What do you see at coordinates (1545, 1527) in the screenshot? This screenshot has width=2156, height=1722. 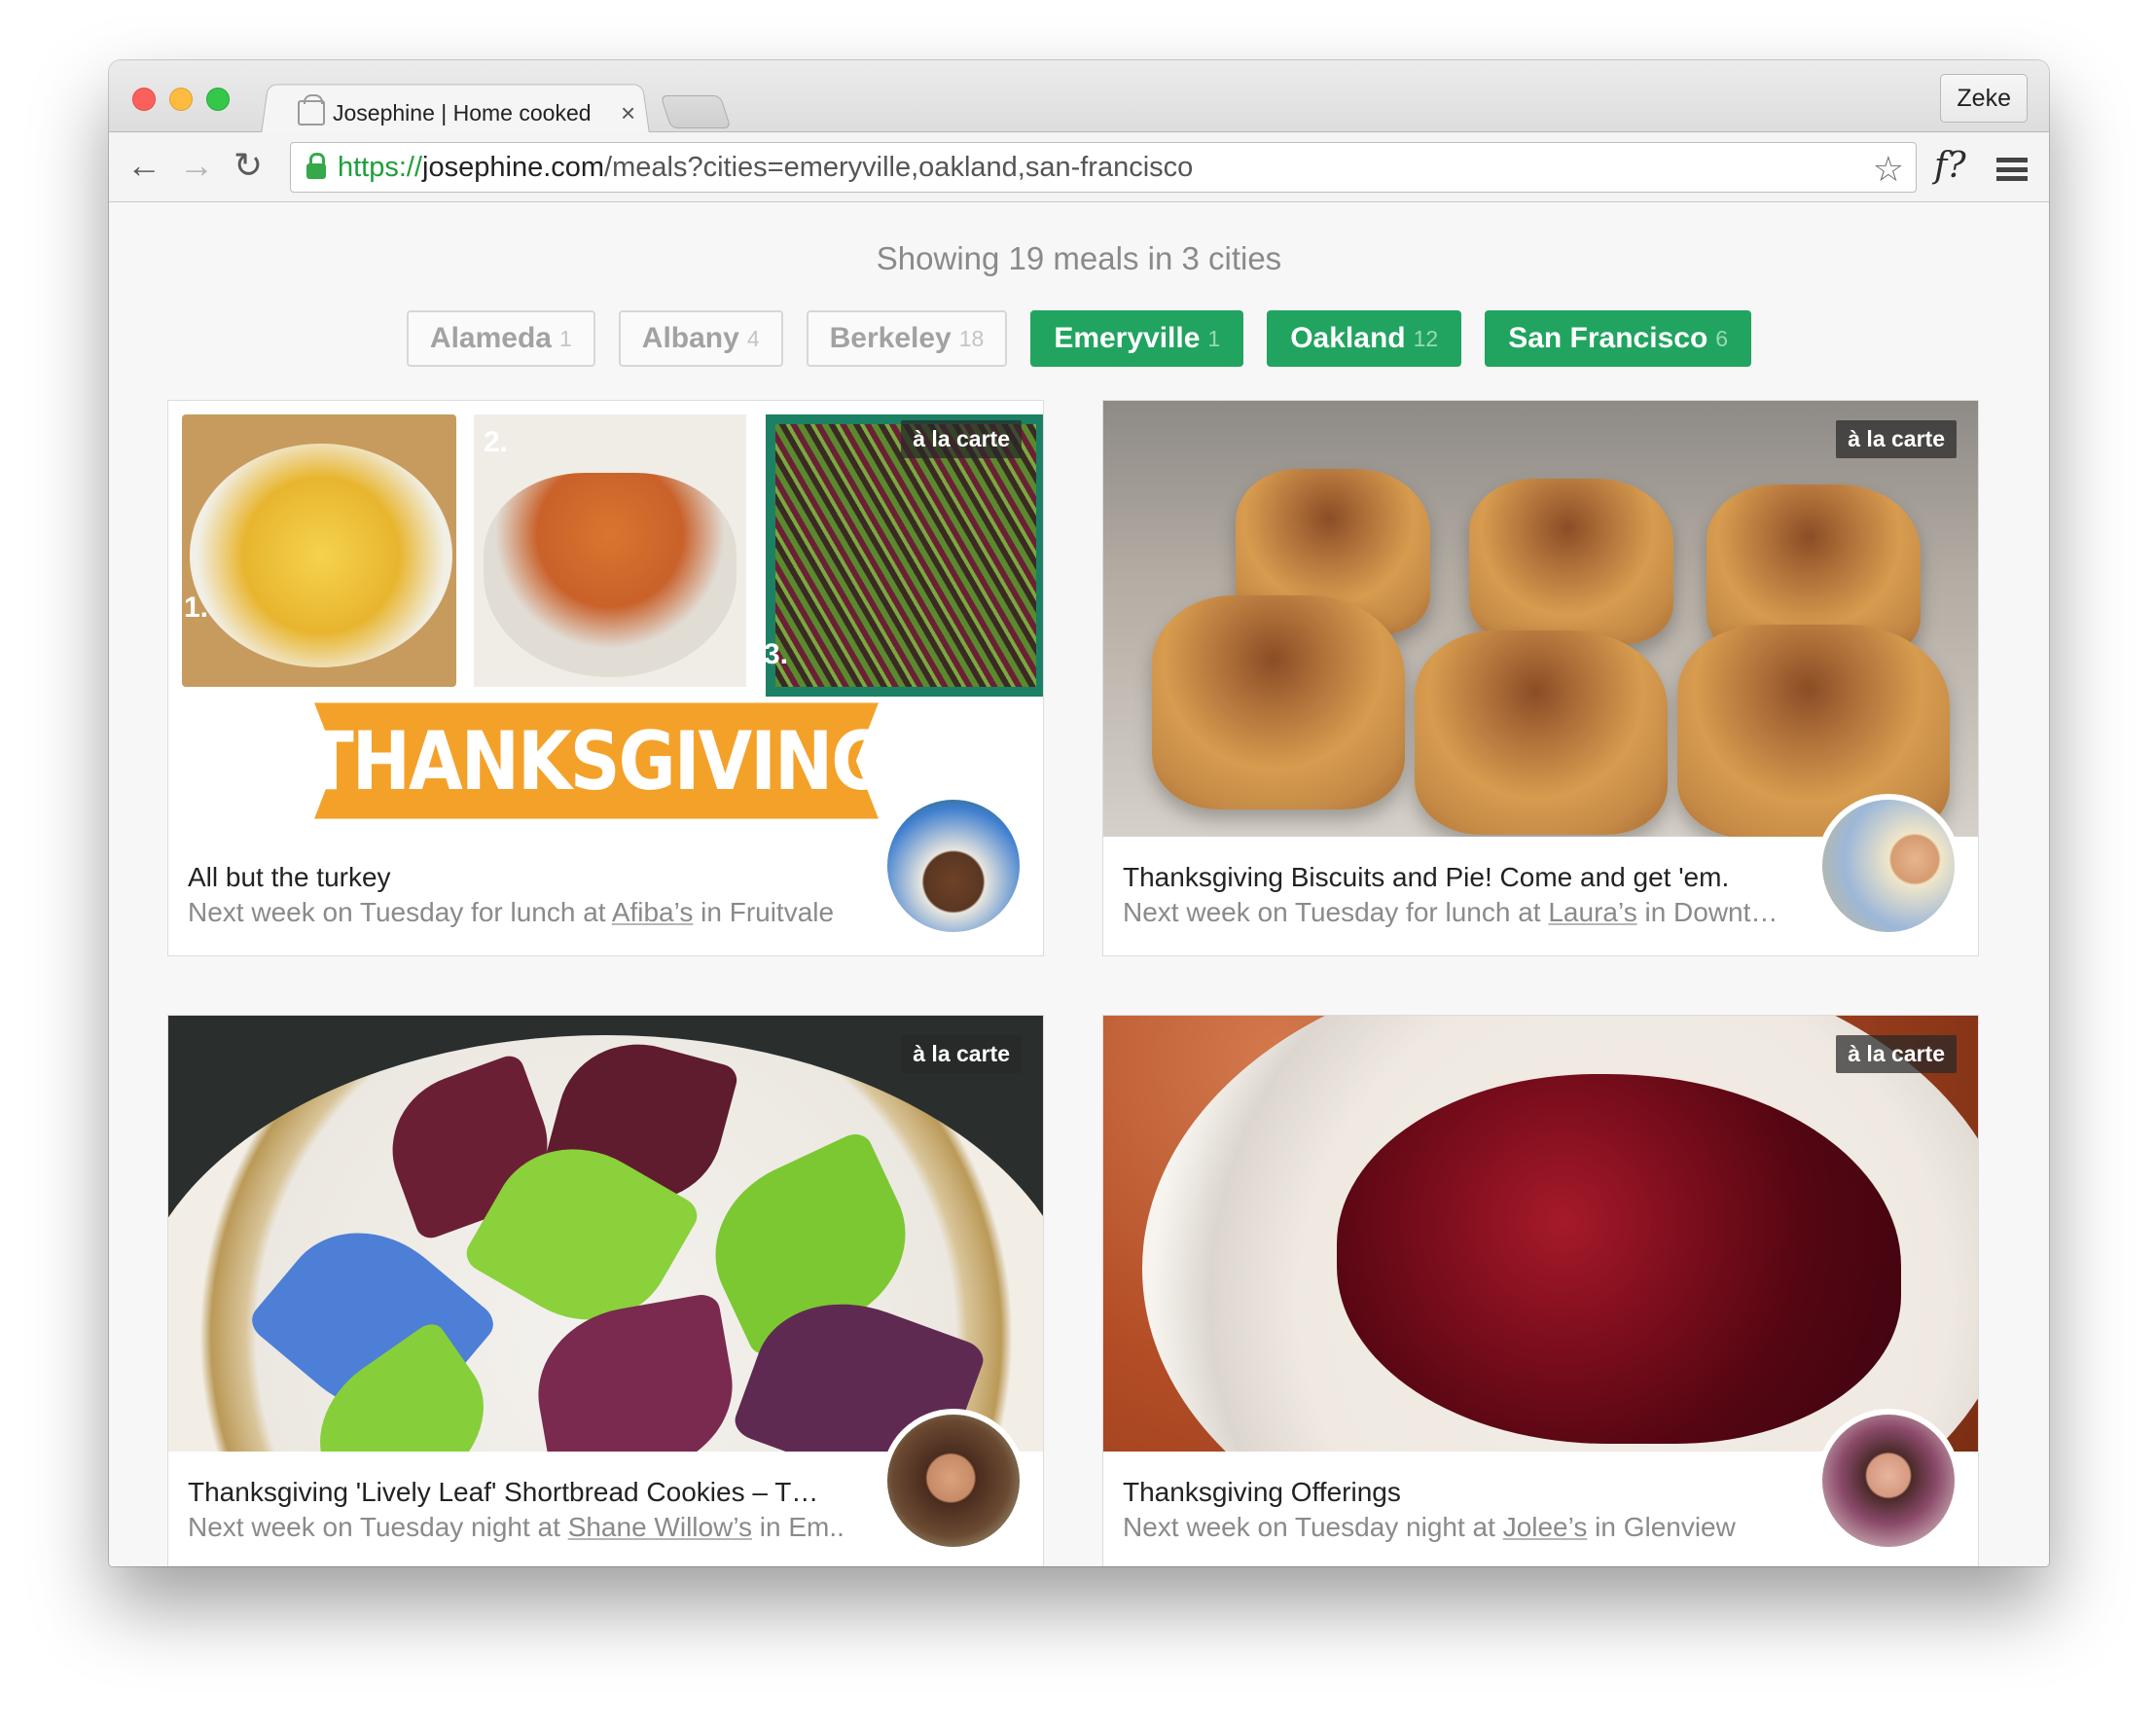 I see `host-link: Jolee’s` at bounding box center [1545, 1527].